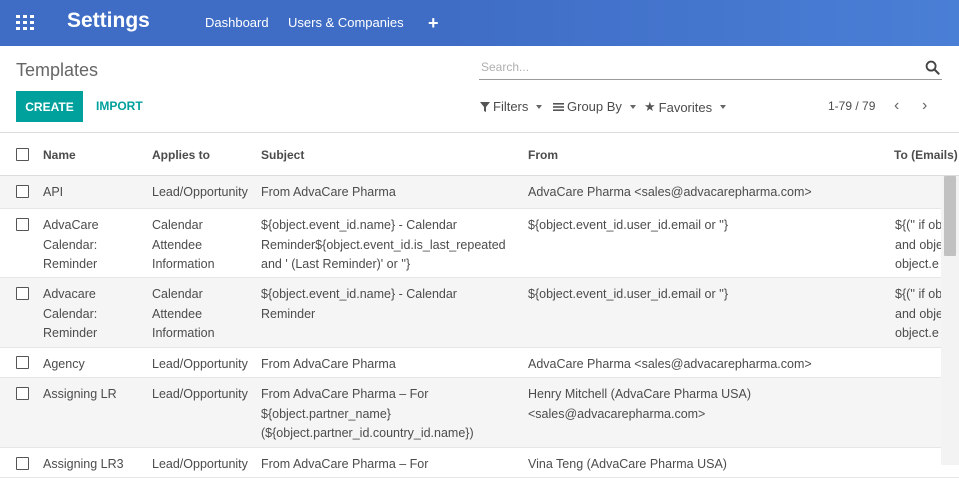  Describe the element at coordinates (237, 22) in the screenshot. I see `nav-dashboard: Dashboard` at that location.